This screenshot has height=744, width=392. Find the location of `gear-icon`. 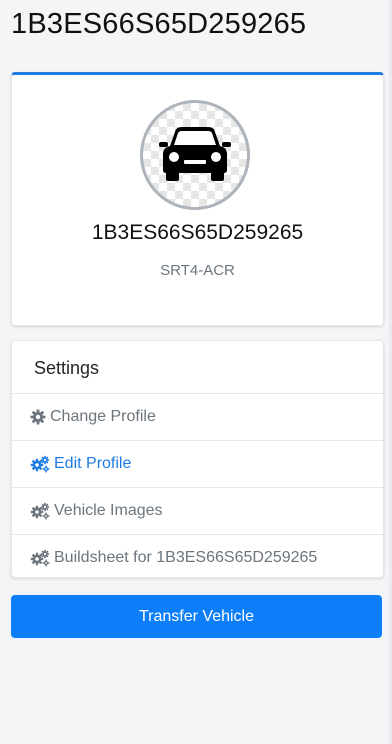

gear-icon is located at coordinates (38, 417).